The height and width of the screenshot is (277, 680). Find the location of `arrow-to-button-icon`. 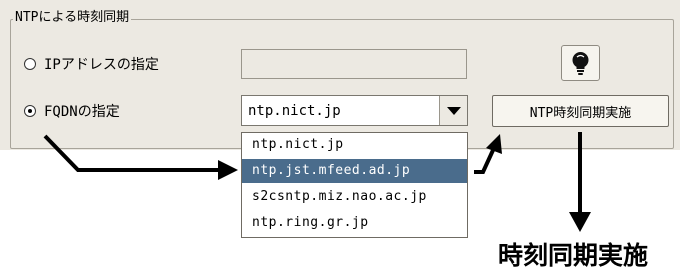

arrow-to-button-icon is located at coordinates (485, 160).